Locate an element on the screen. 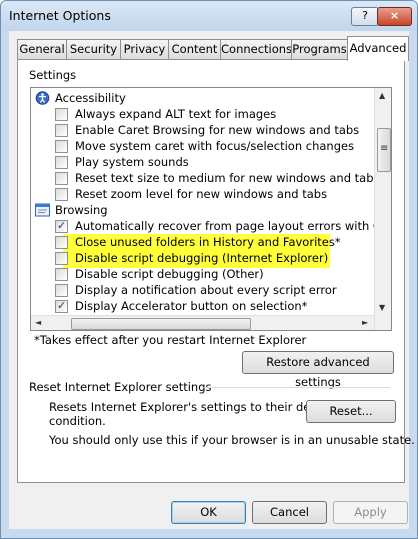 The height and width of the screenshot is (539, 418). scroll-left-arrow-icon: ◄ is located at coordinates (38, 322).